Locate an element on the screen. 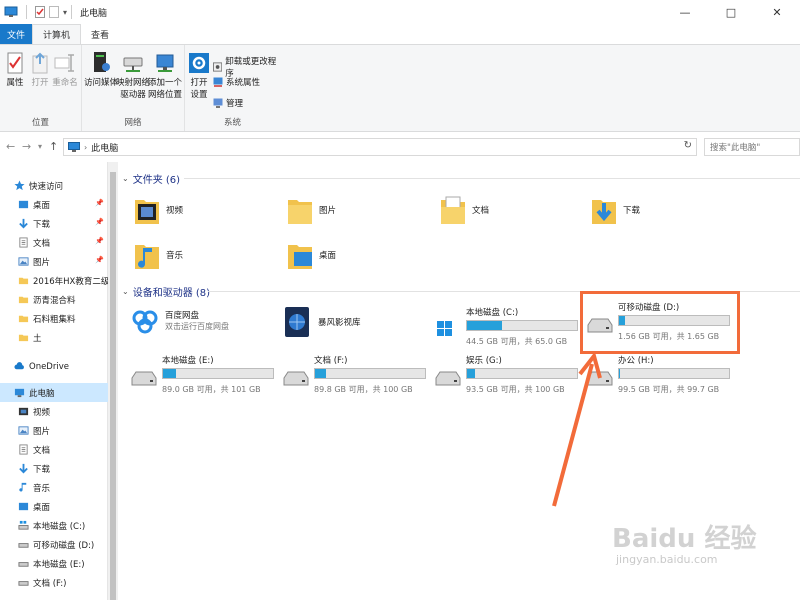  folder-pictures: 图片 is located at coordinates (311, 210).